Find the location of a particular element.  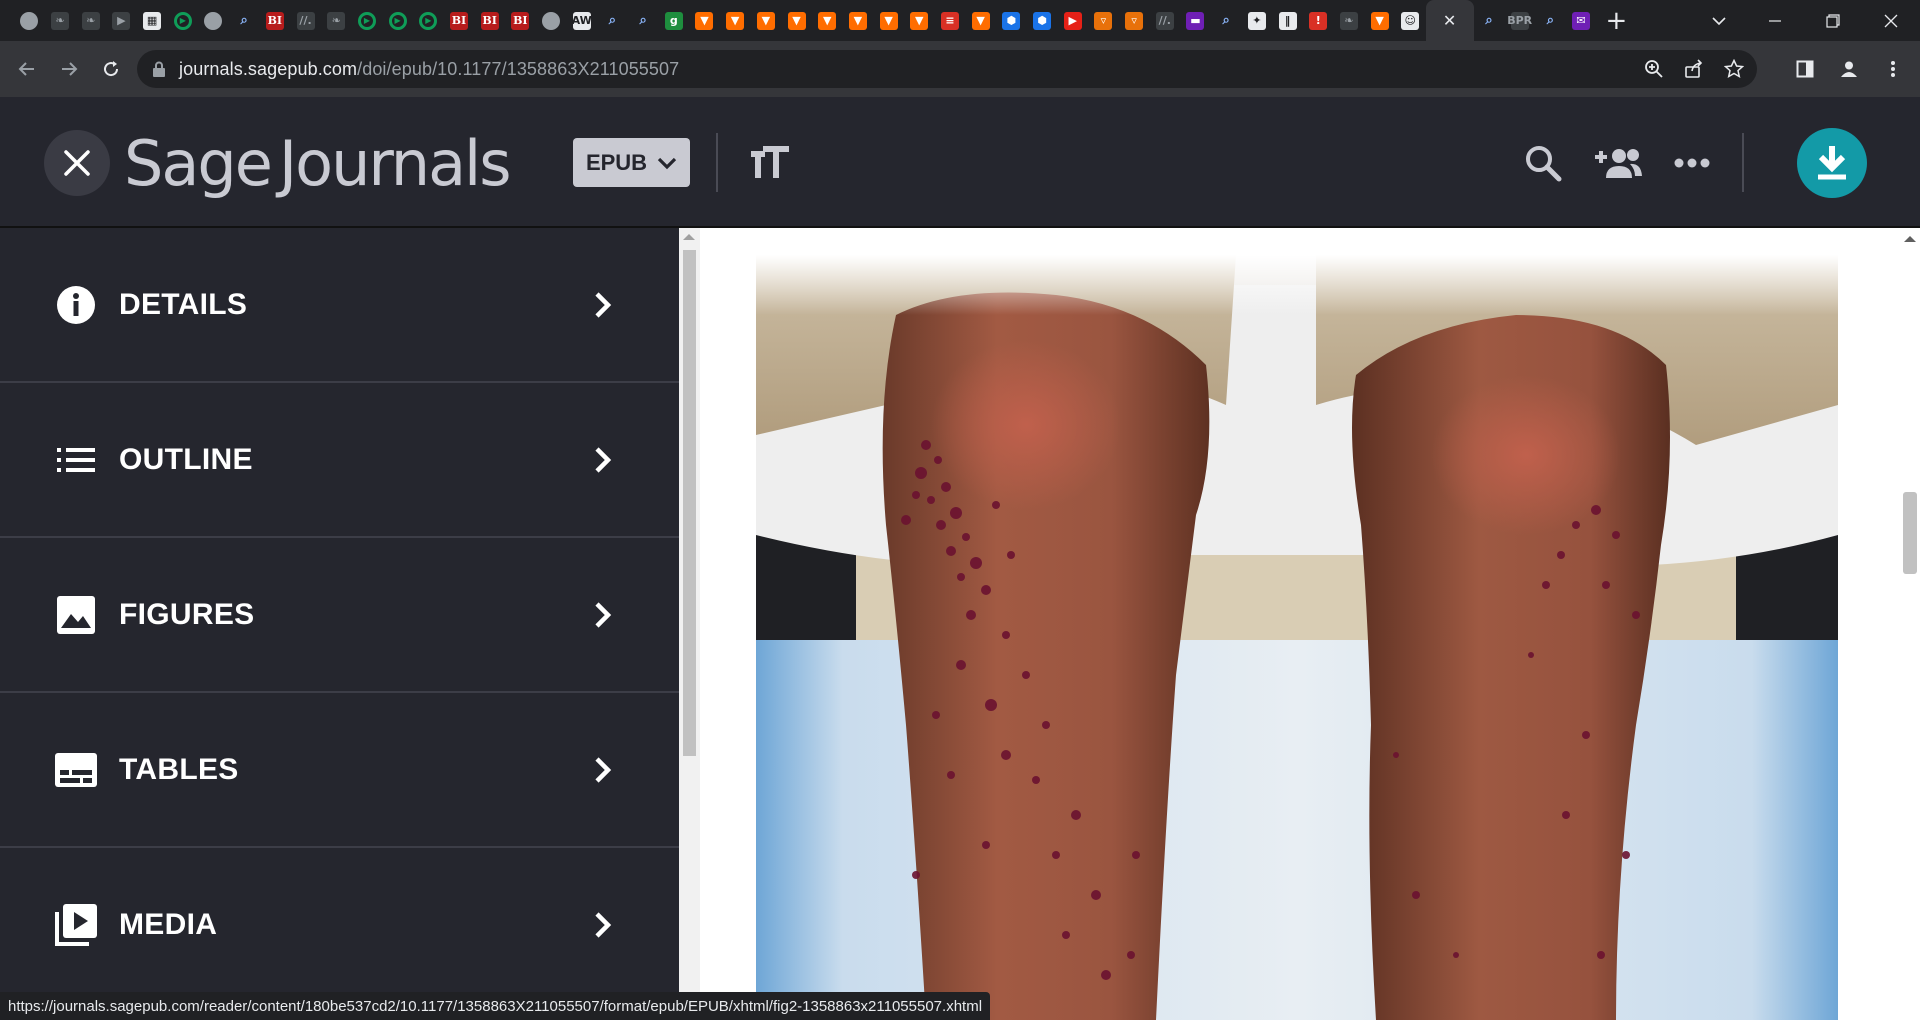

menu-item-media: MEDIA is located at coordinates (339, 925).